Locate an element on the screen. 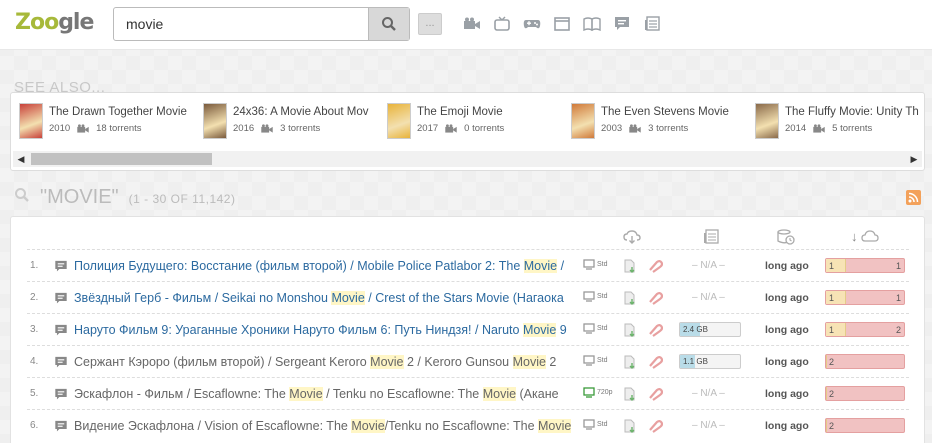  size-column-icon is located at coordinates (711, 237).